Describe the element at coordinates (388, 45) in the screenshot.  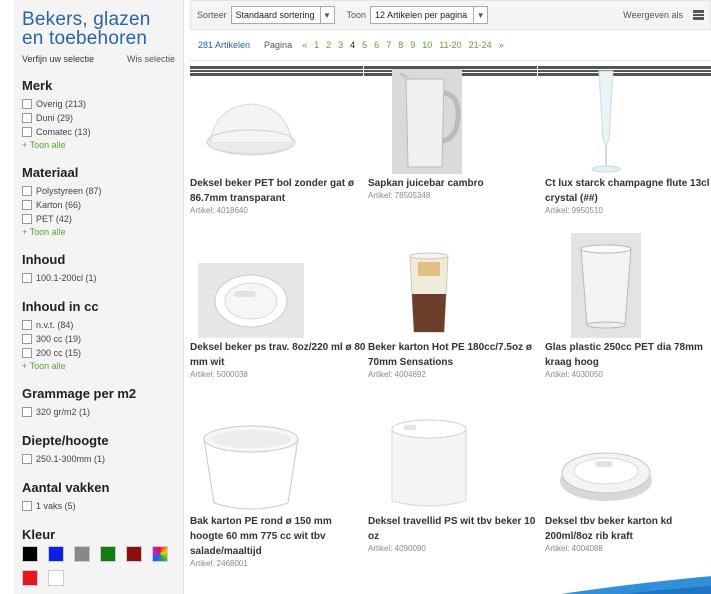
I see `page-link: 7` at that location.